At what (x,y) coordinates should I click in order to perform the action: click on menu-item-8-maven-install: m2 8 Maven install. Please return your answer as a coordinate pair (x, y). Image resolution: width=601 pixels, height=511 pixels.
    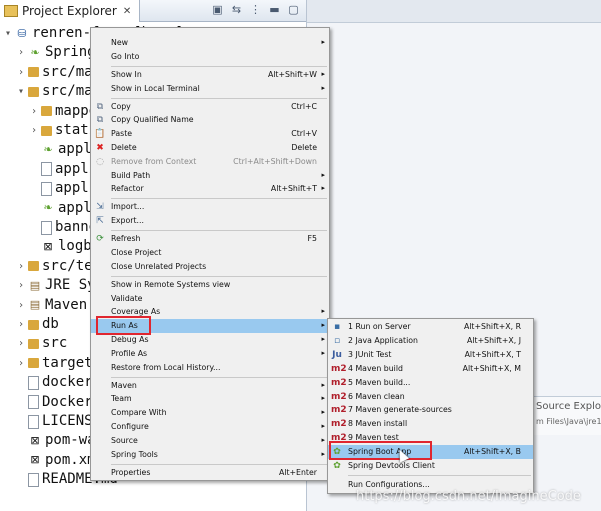
    Looking at the image, I should click on (430, 424).